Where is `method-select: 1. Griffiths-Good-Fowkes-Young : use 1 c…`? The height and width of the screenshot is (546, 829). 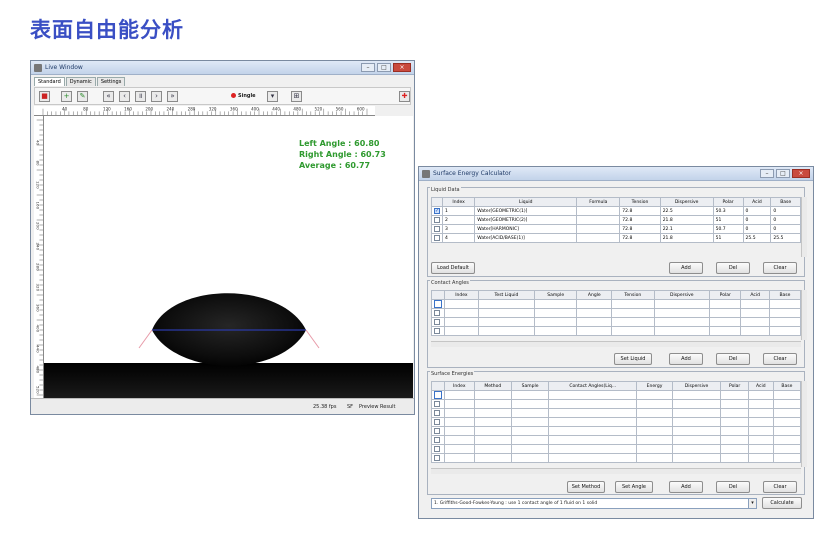
method-select: 1. Griffiths-Good-Fowkes-Young : use 1 c… is located at coordinates (594, 503).